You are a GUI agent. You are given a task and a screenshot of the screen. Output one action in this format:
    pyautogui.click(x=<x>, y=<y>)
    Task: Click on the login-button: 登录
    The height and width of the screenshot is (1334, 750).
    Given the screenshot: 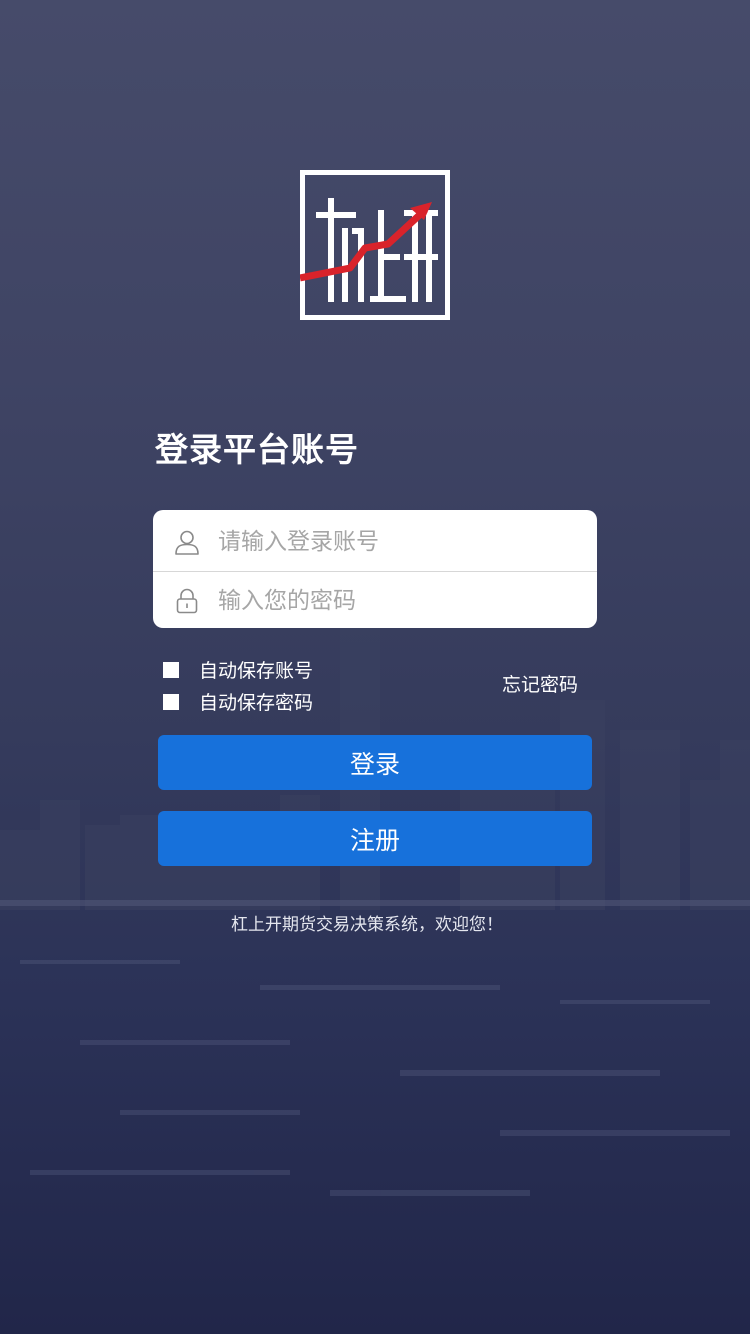 What is the action you would take?
    pyautogui.click(x=375, y=762)
    